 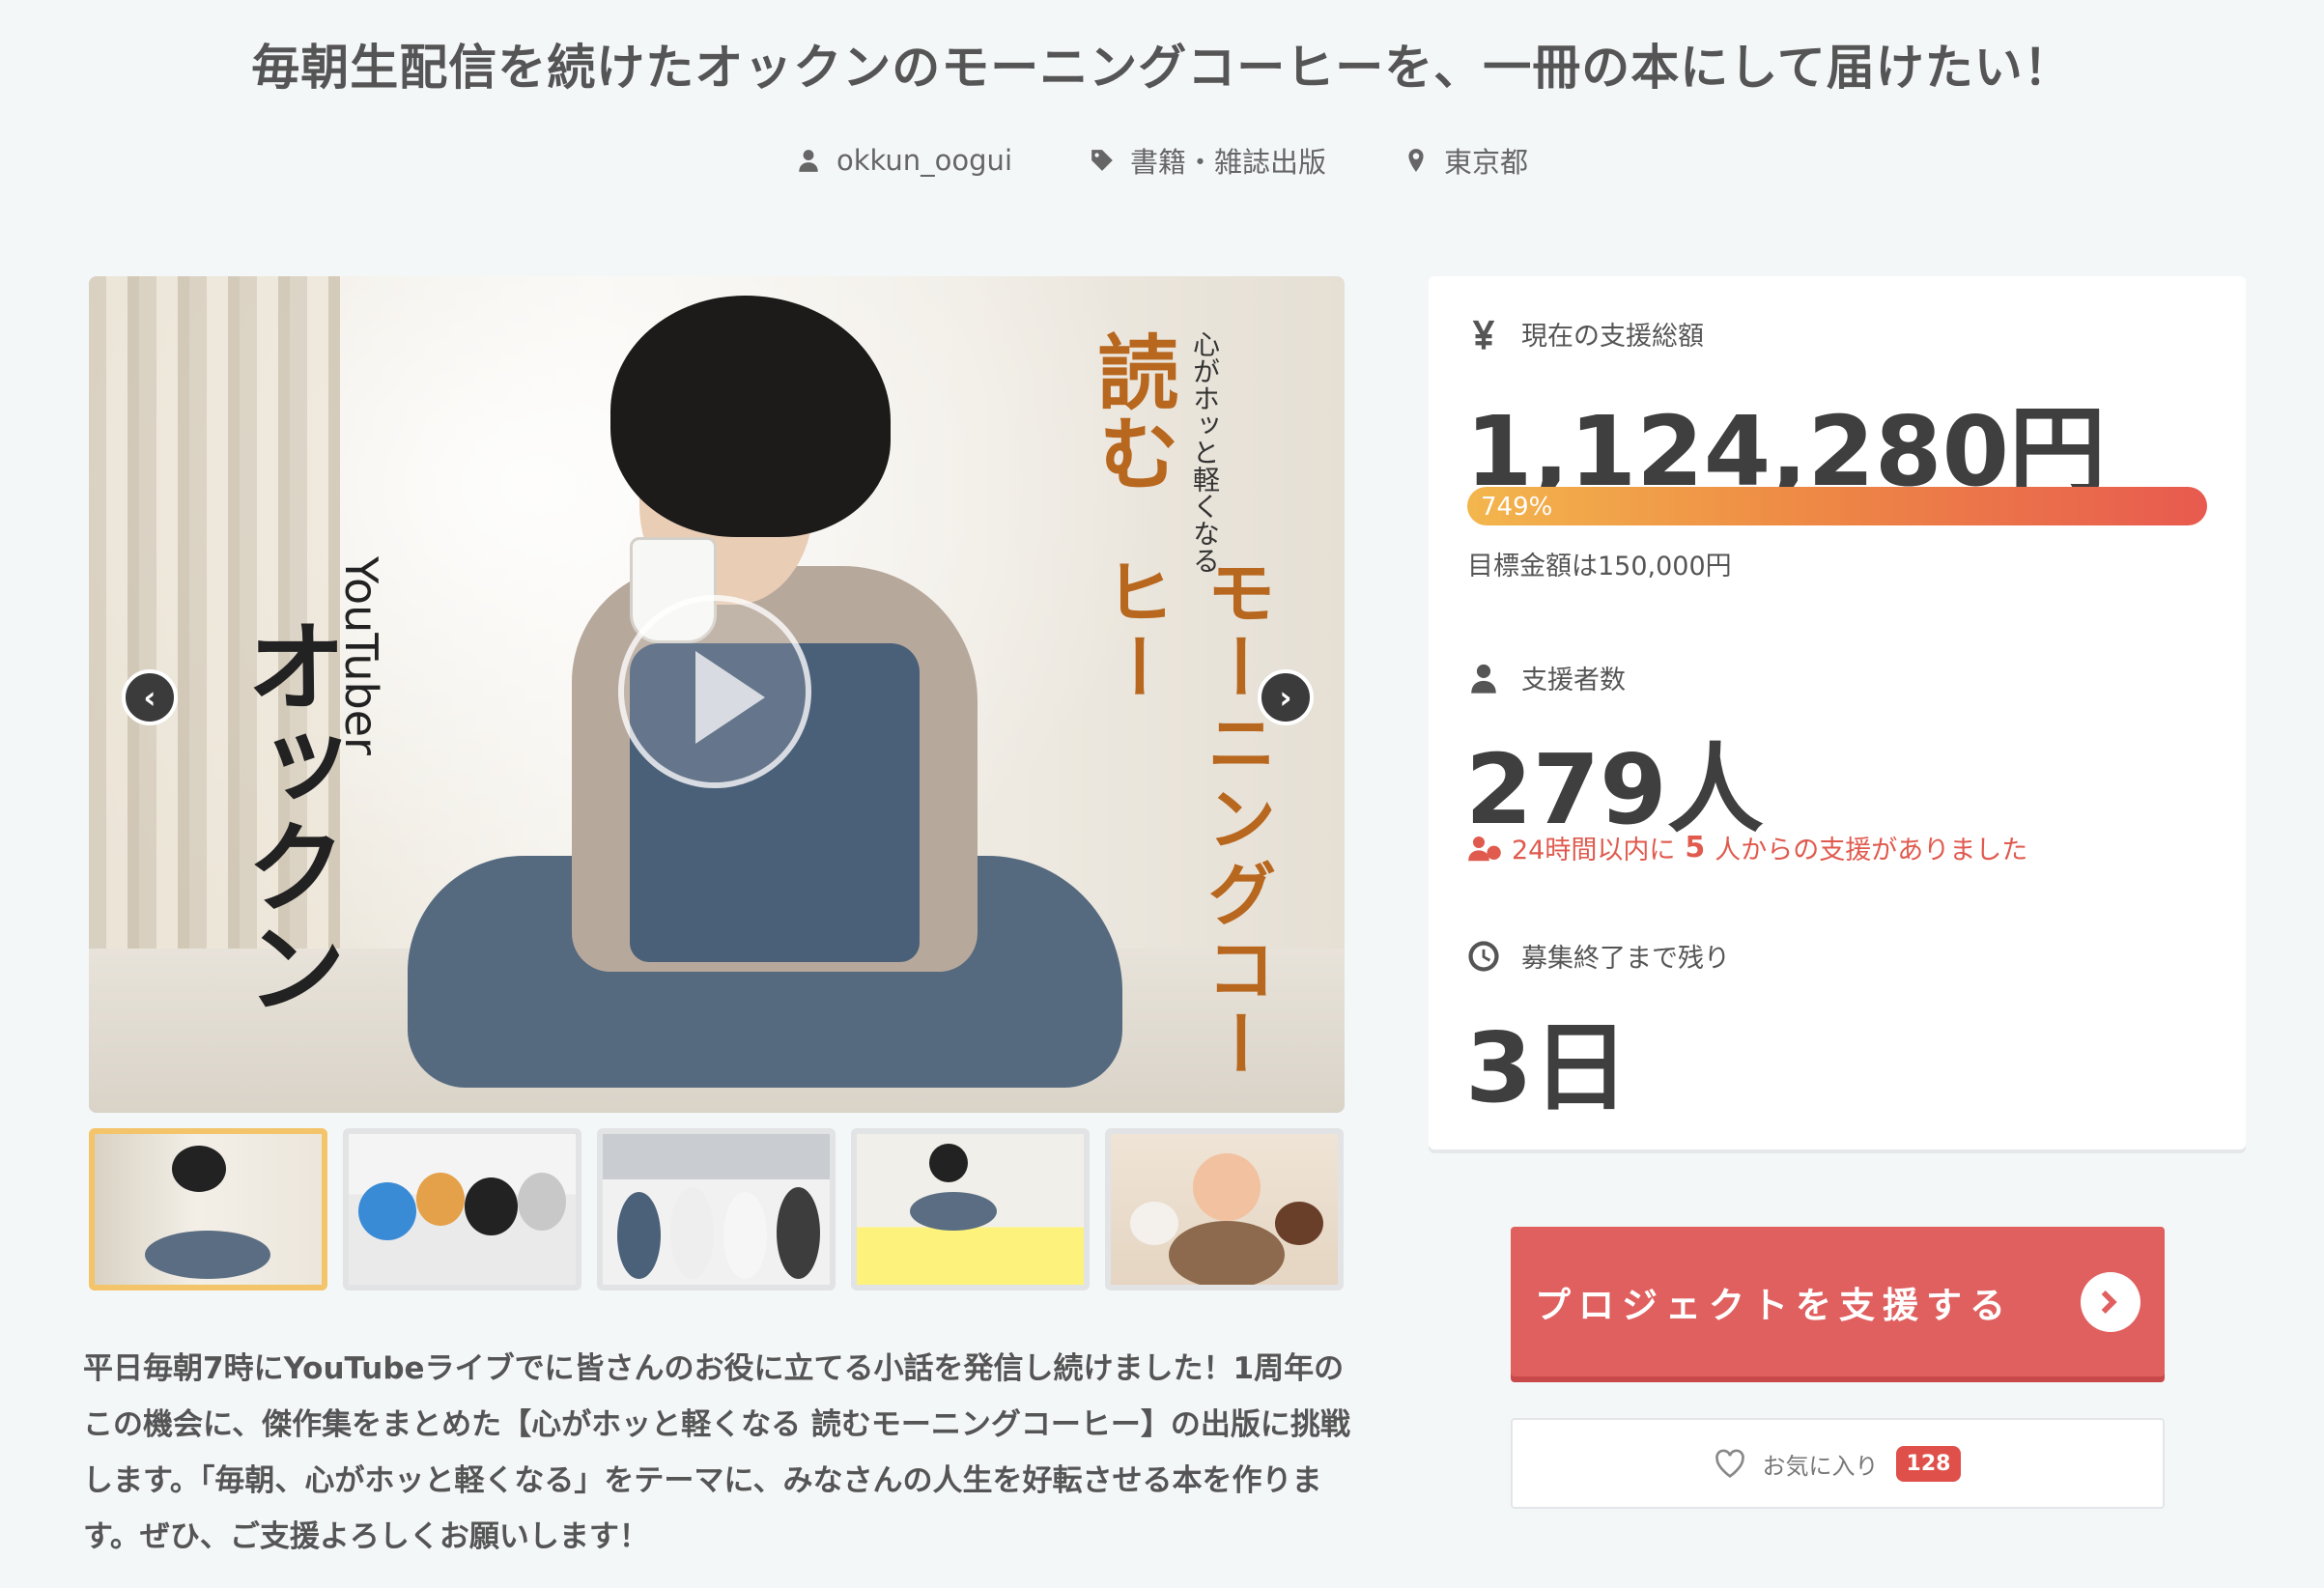 What do you see at coordinates (2110, 1301) in the screenshot?
I see `chevron-right-icon` at bounding box center [2110, 1301].